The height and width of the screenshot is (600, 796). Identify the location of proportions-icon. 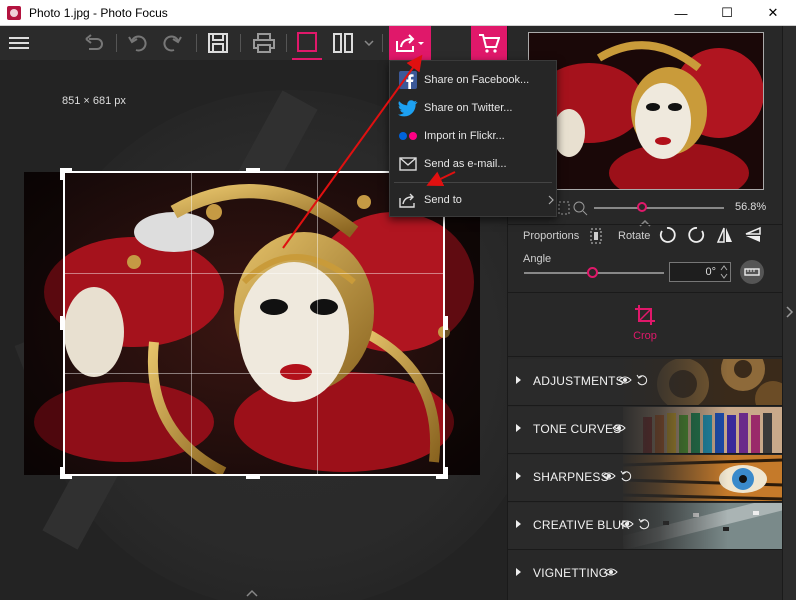
(596, 236).